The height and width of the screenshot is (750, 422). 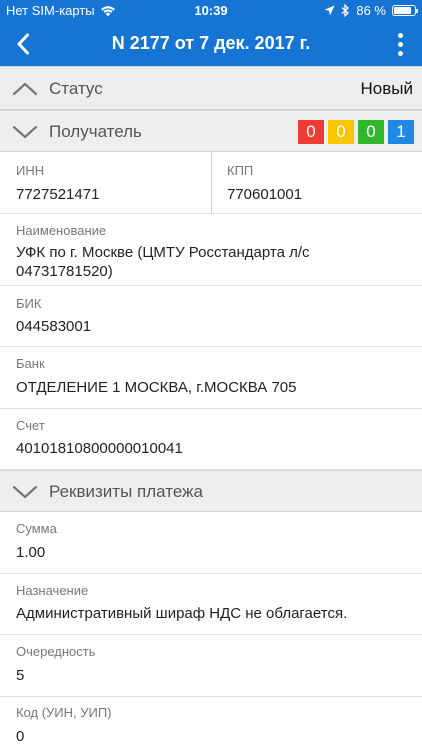 What do you see at coordinates (64, 712) in the screenshot?
I see `code-label: Код (УИН, УИП)` at bounding box center [64, 712].